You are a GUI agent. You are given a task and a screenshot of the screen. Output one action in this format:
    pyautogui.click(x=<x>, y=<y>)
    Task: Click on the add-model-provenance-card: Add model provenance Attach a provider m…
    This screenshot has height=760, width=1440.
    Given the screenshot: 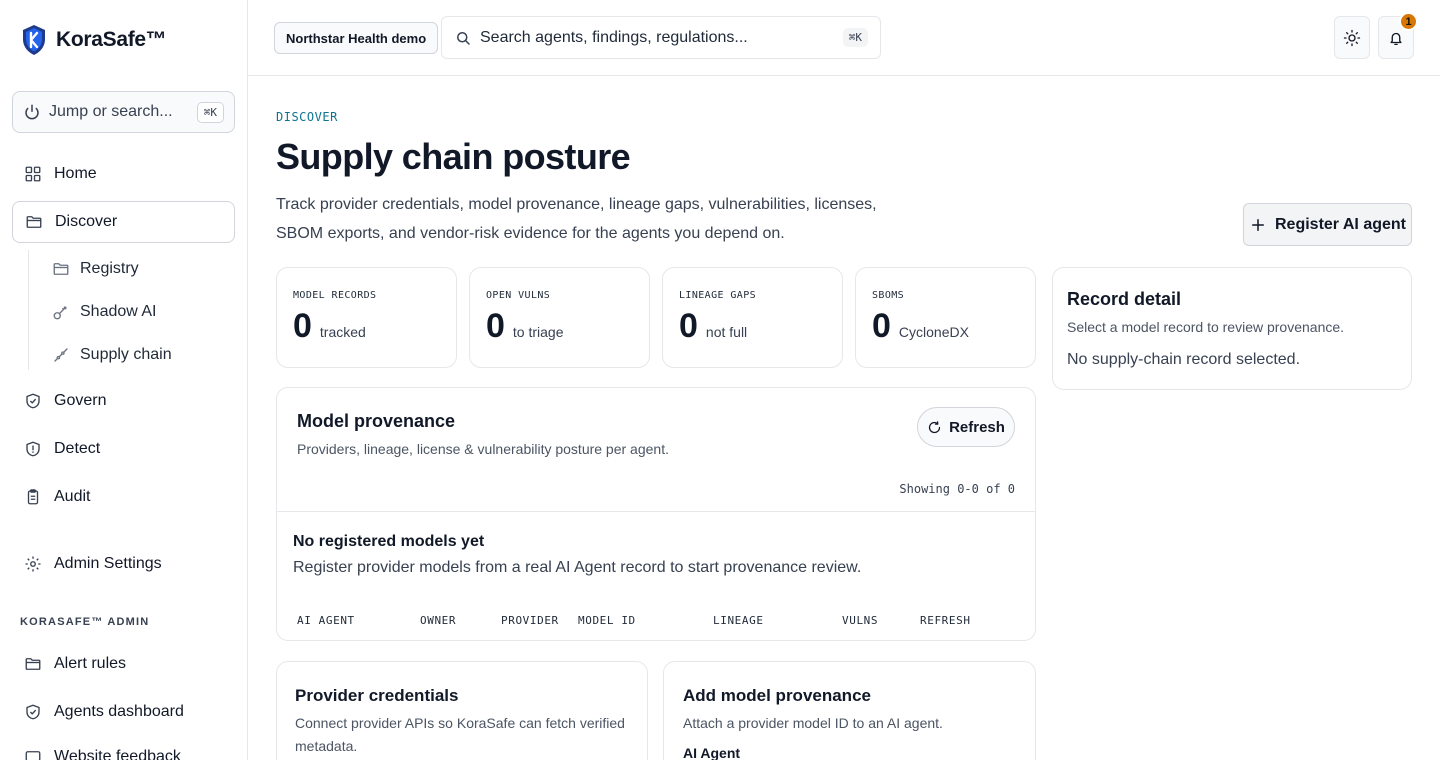 What is the action you would take?
    pyautogui.click(x=849, y=710)
    